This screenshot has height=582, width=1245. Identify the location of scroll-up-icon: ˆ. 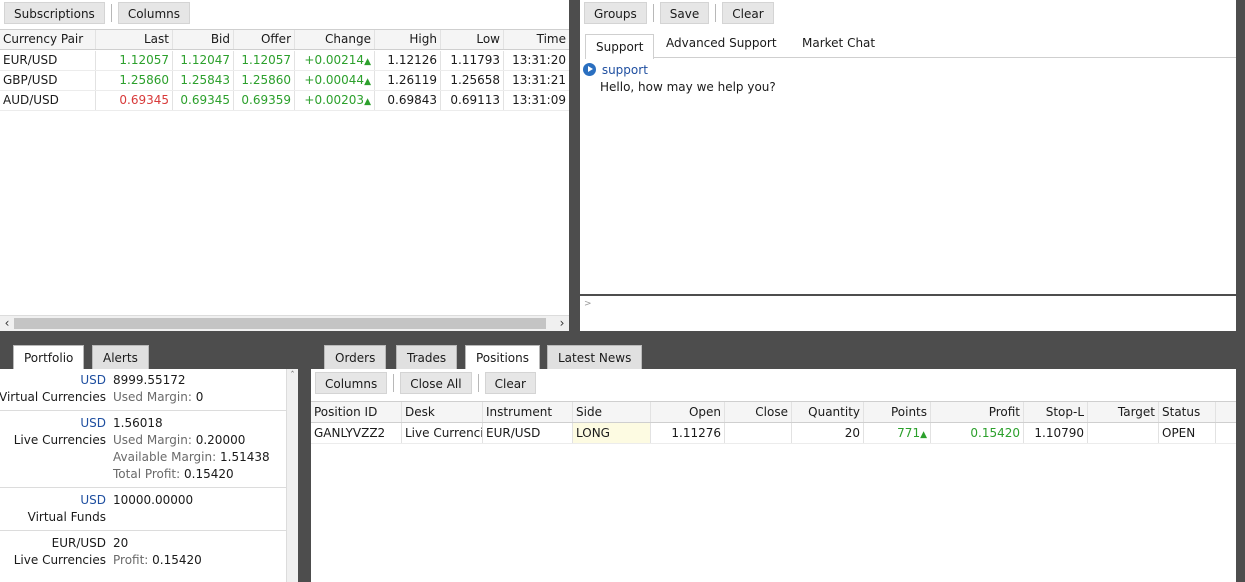
(292, 376).